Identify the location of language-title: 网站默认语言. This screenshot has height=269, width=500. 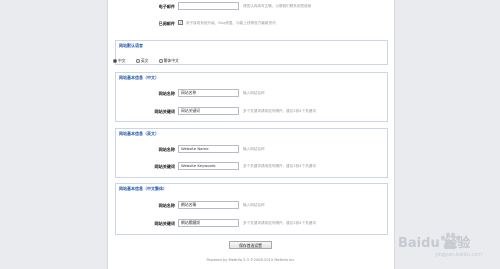
(131, 45).